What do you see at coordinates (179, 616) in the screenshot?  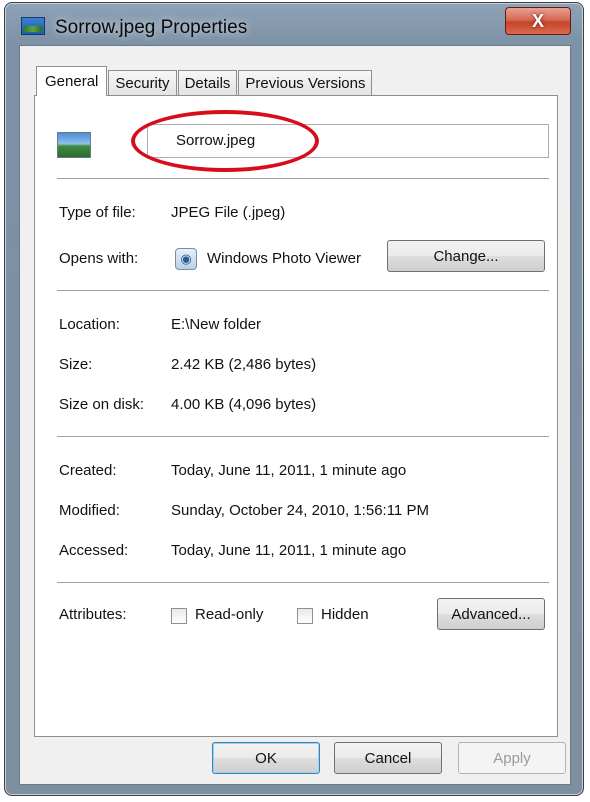 I see `read-only-checkbox` at bounding box center [179, 616].